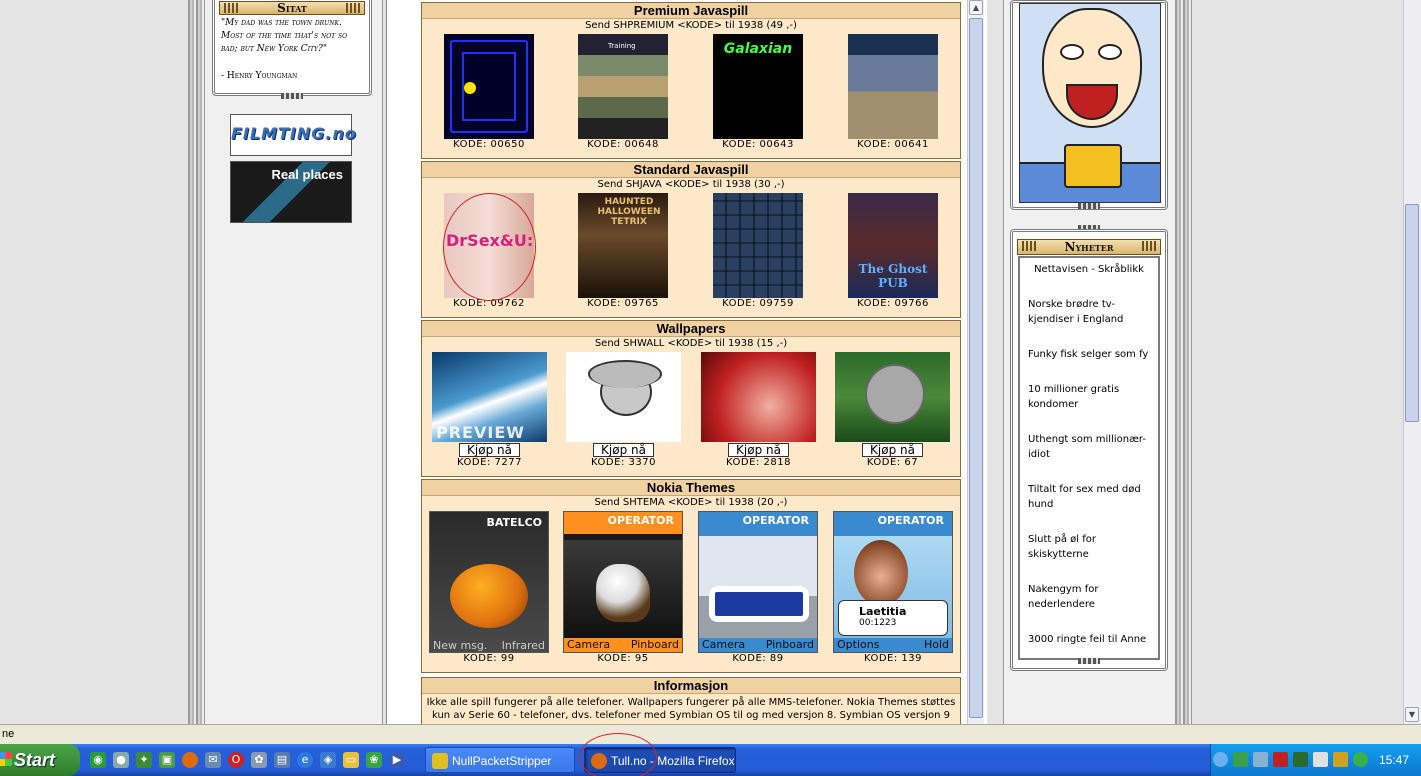 The width and height of the screenshot is (1421, 776). I want to click on formula1-theme-thumbnail: OPERATOR Camera Pinboard, so click(758, 582).